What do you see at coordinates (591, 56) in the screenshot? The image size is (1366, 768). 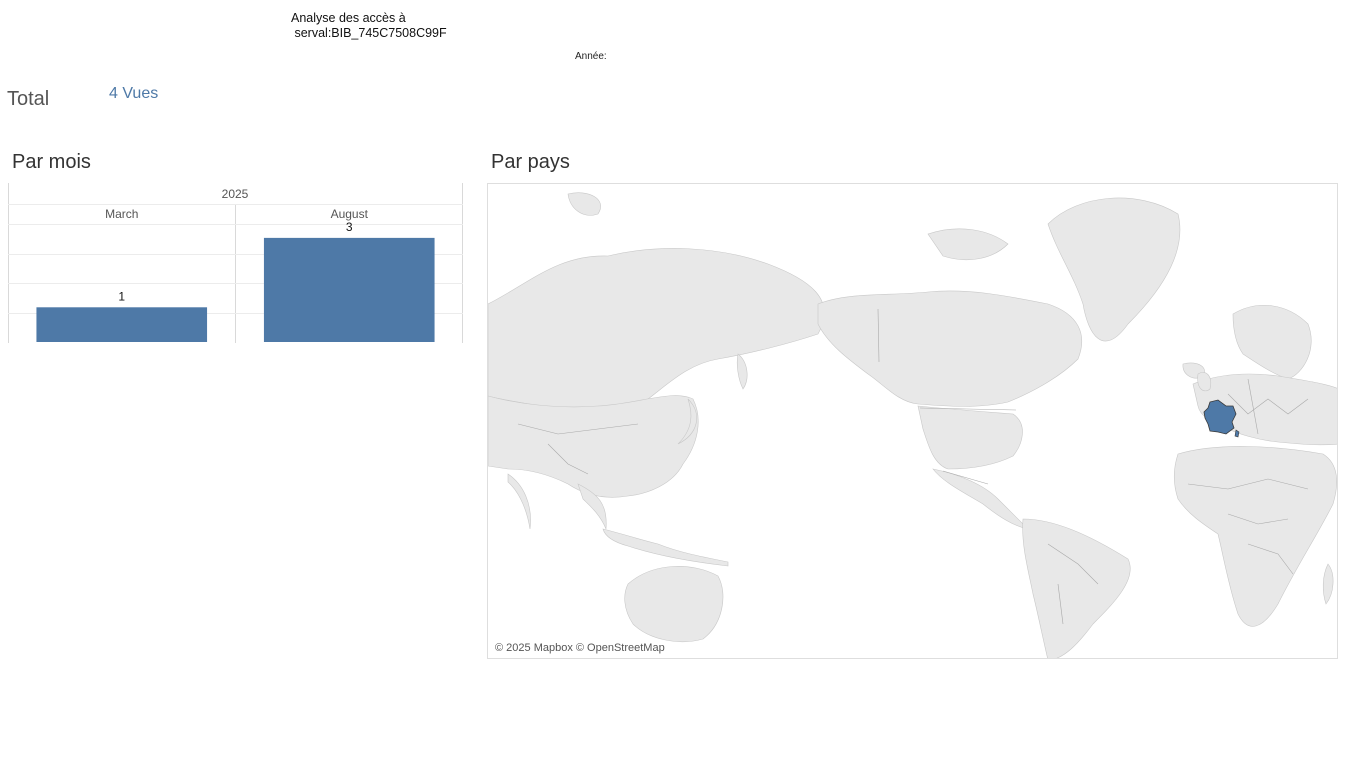 I see `year-filter-label: Année:` at bounding box center [591, 56].